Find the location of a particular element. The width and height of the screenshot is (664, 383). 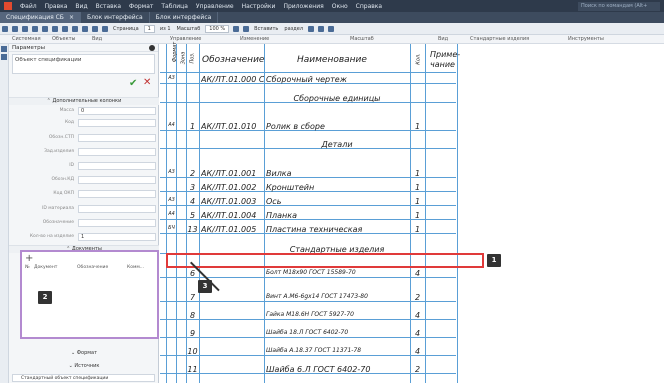

field-row: Масса 0 is located at coordinates (84, 111).